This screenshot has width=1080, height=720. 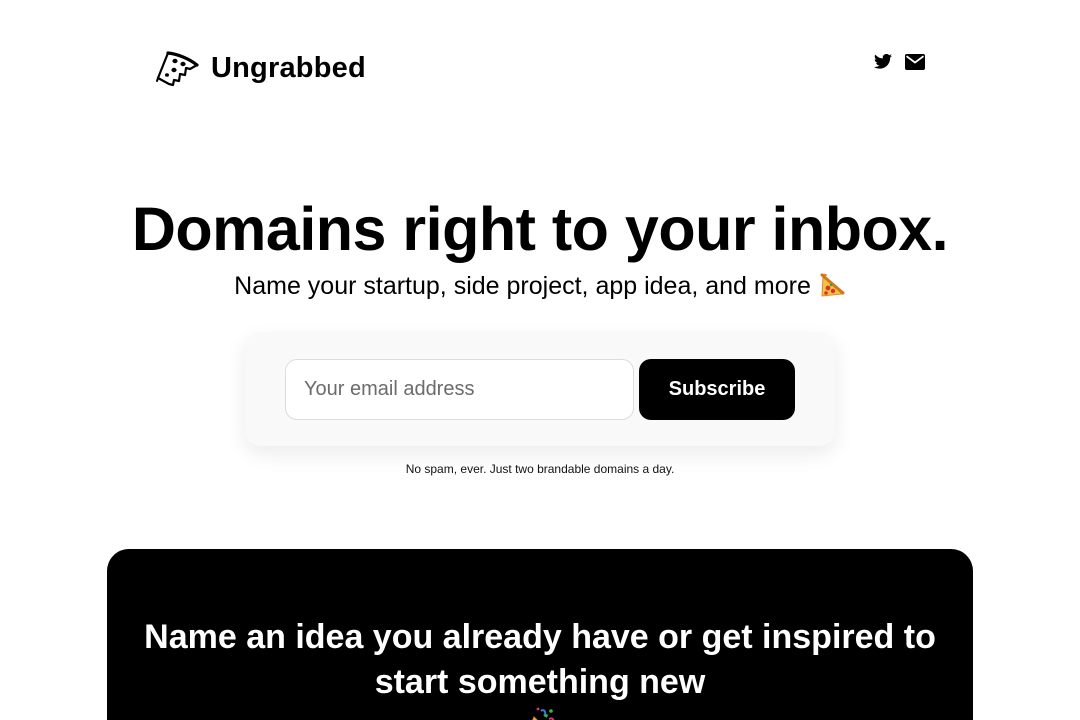 I want to click on party-popper-emoji, so click(x=540, y=712).